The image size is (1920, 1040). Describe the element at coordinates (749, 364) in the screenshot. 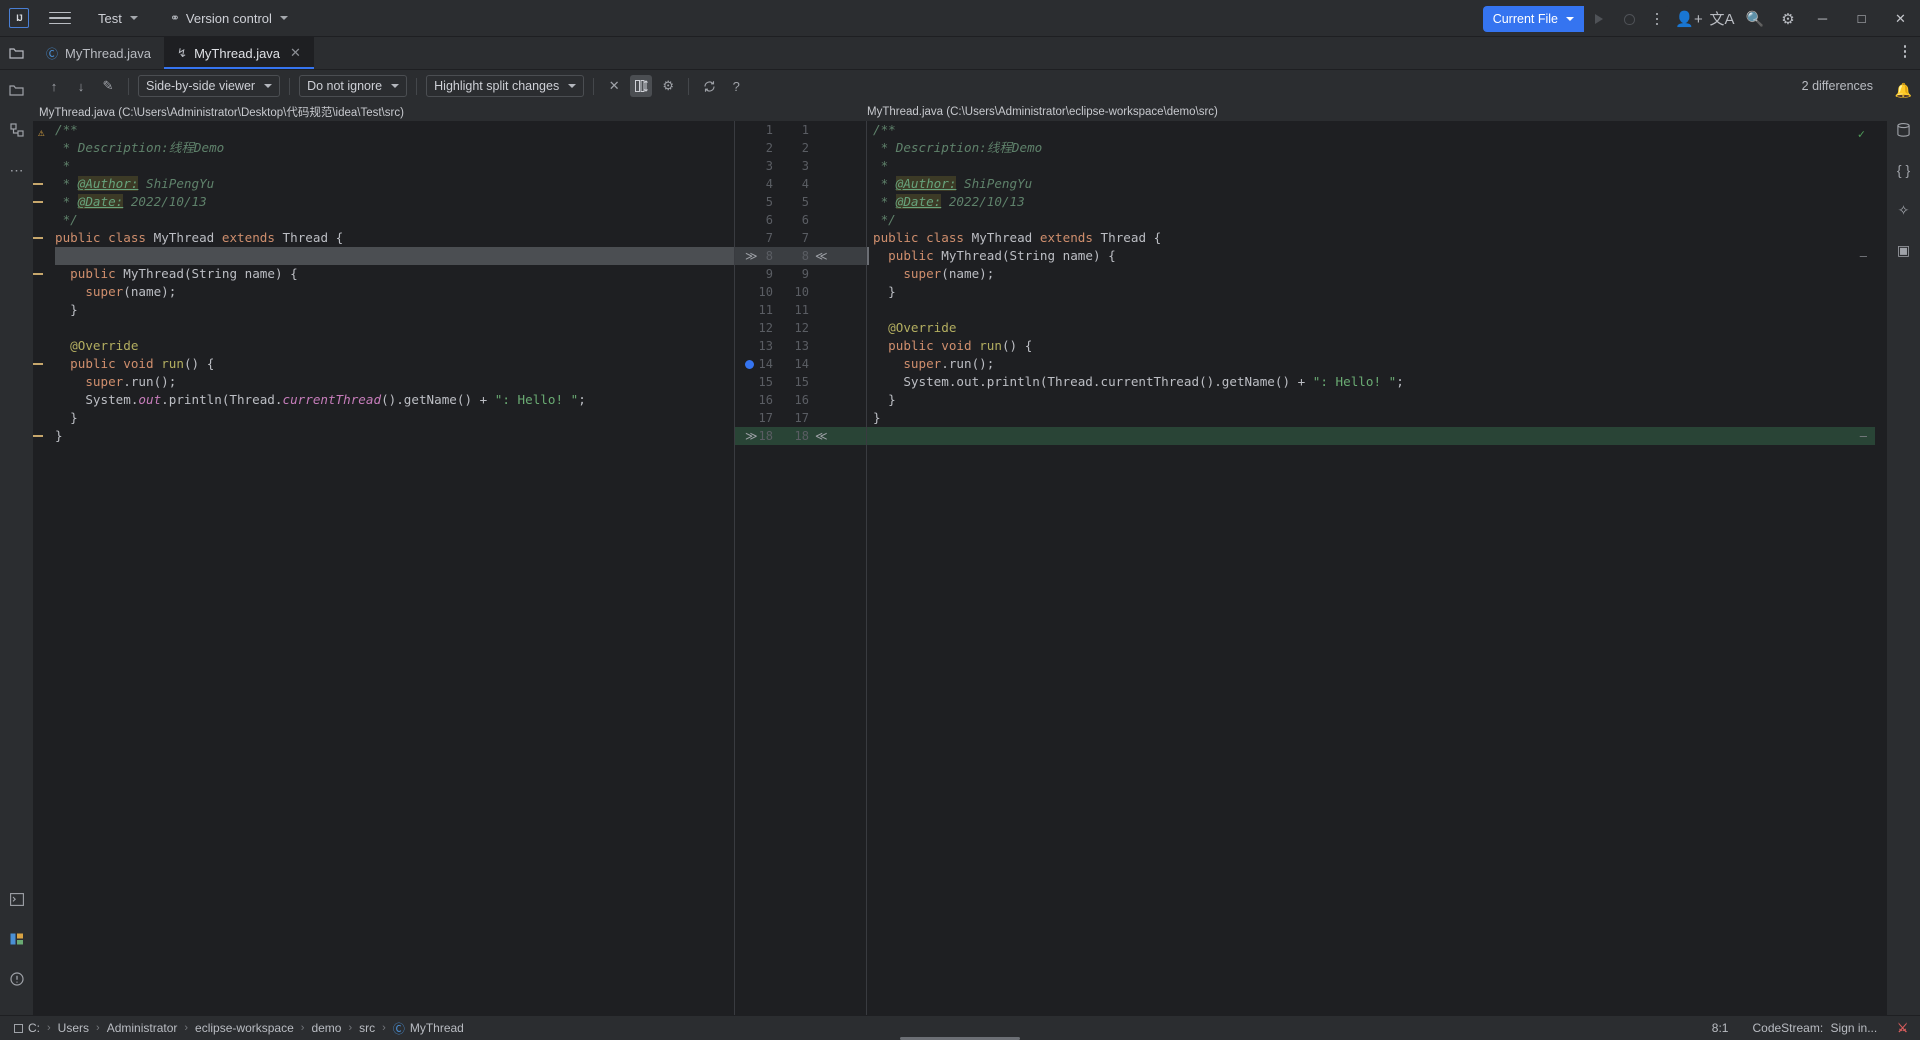

I see `bookmark-icon` at that location.